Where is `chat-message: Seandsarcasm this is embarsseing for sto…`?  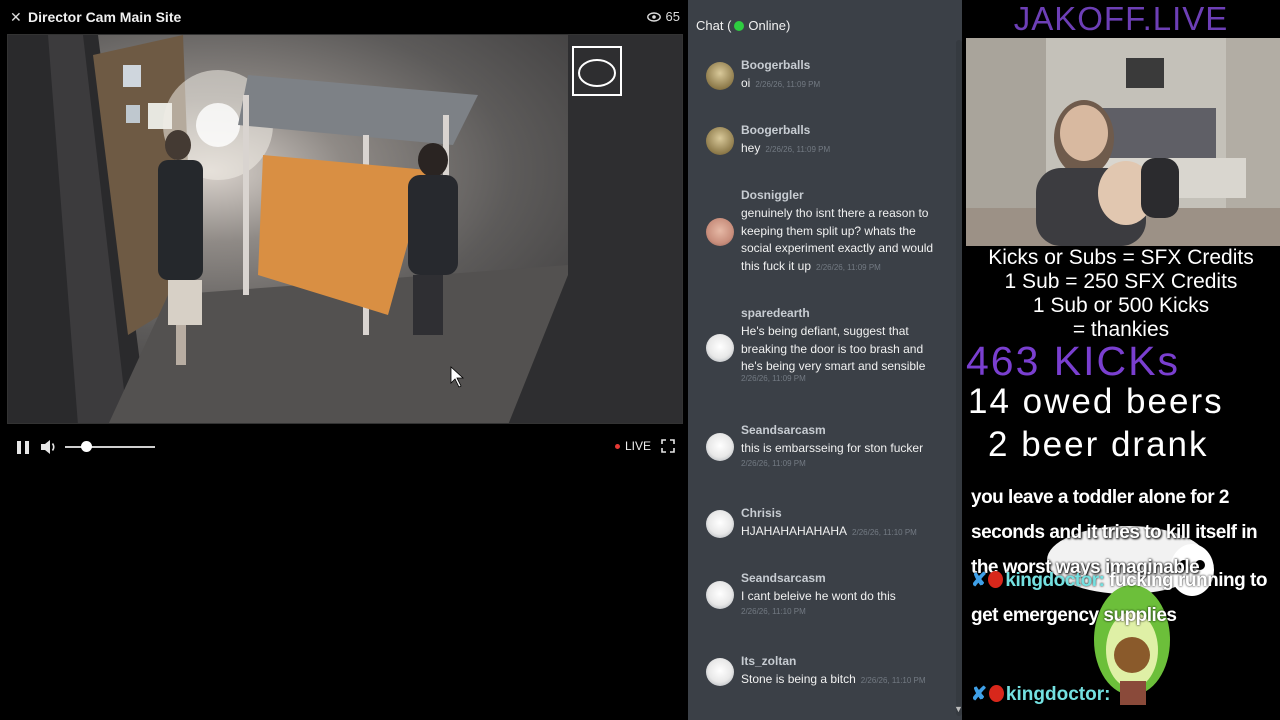
chat-message: Seandsarcasm this is embarsseing for sto… is located at coordinates (821, 453).